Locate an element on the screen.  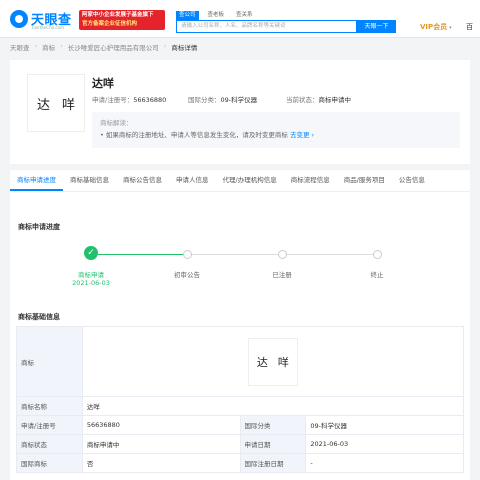
table-row: 商标名称 达咩 is located at coordinates (240, 406).